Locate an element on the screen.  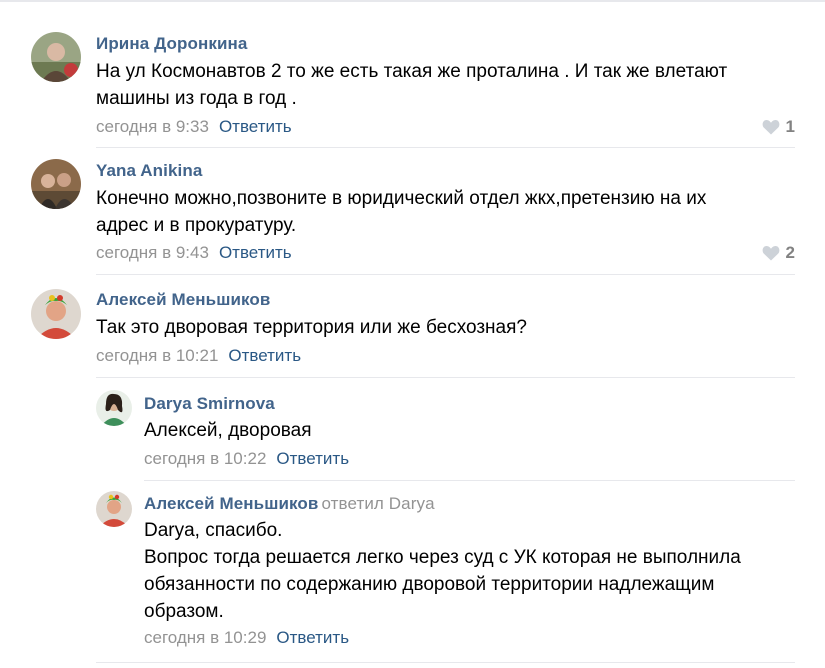
comment-meta: сегодня в 9:43 Ответить is located at coordinates (194, 253).